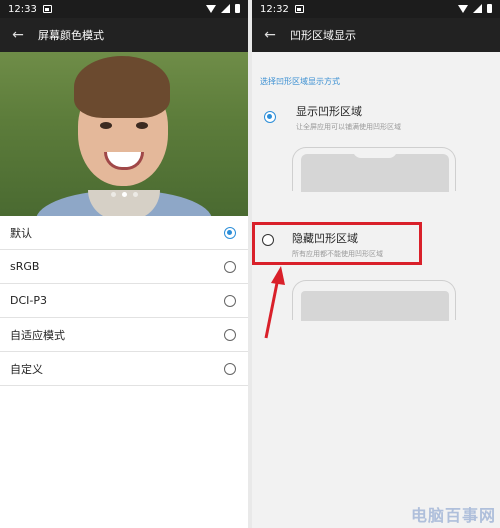  Describe the element at coordinates (21, 233) in the screenshot. I see `option-label: 默认` at that location.